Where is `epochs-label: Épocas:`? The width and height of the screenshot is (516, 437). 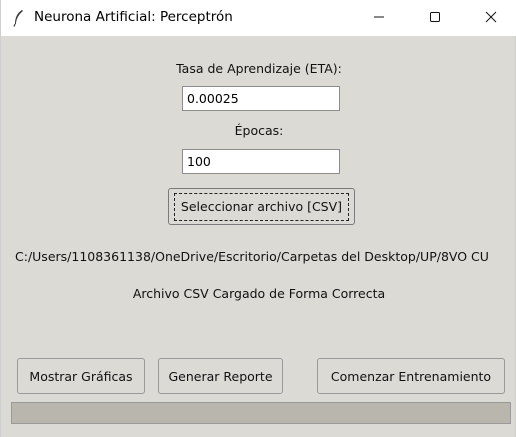 epochs-label: Épocas: is located at coordinates (259, 130).